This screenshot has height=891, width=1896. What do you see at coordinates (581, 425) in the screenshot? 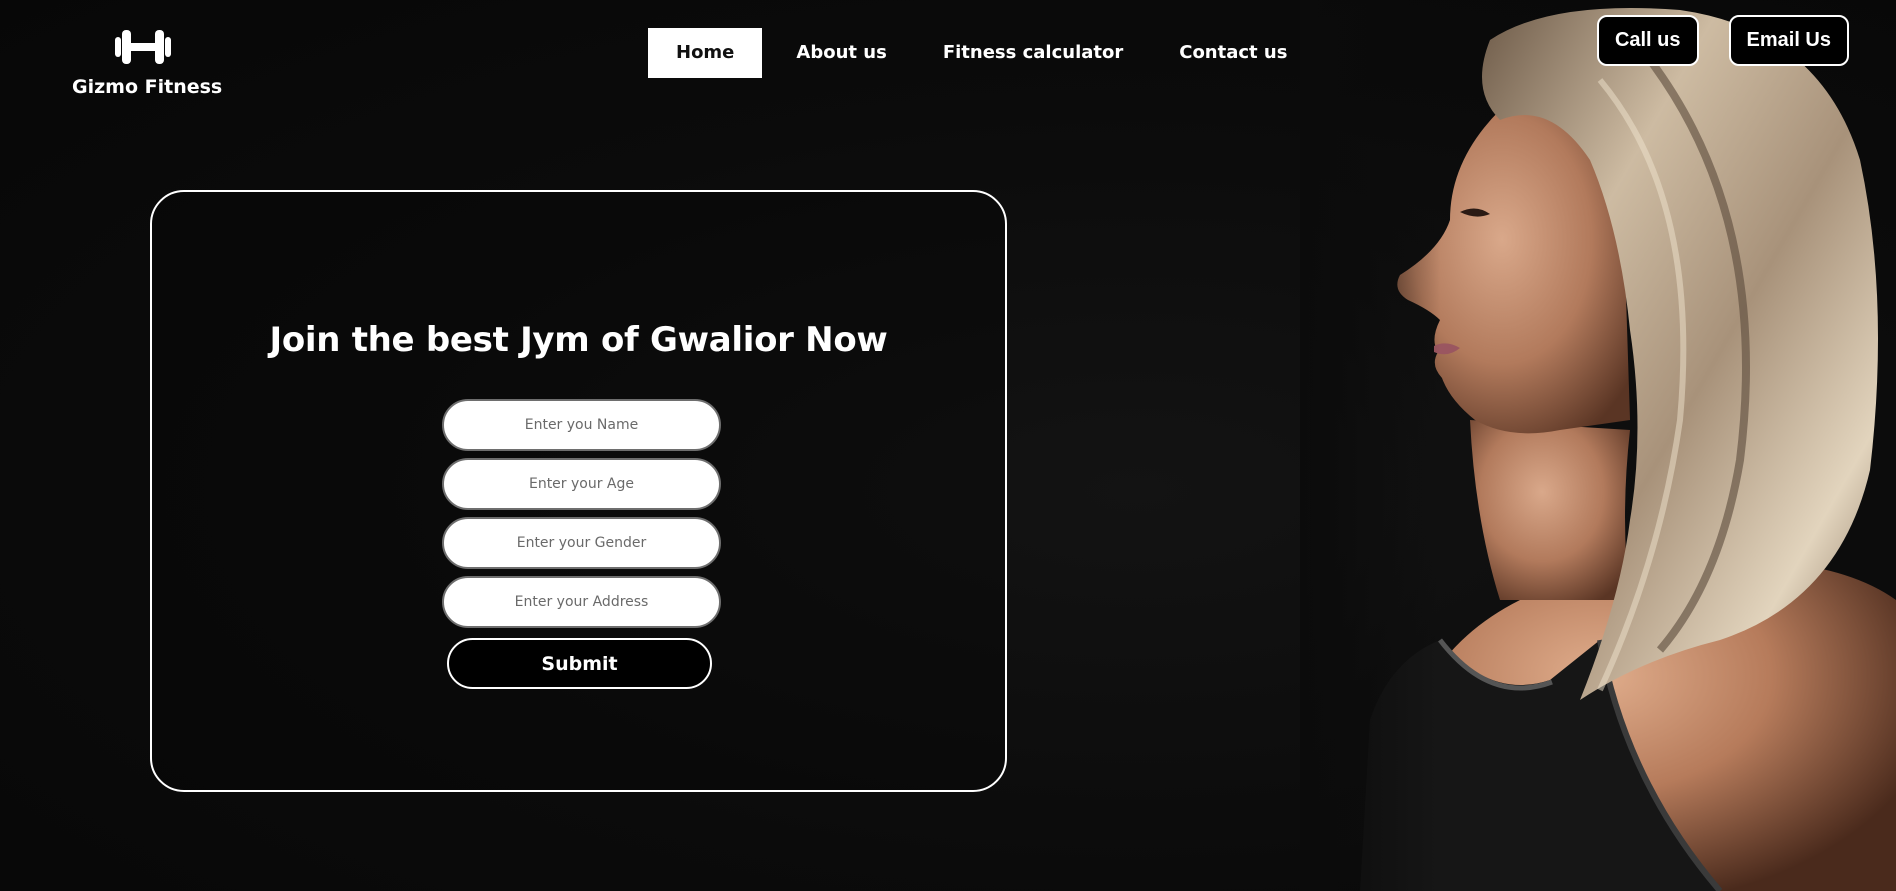
I see `name-input` at bounding box center [581, 425].